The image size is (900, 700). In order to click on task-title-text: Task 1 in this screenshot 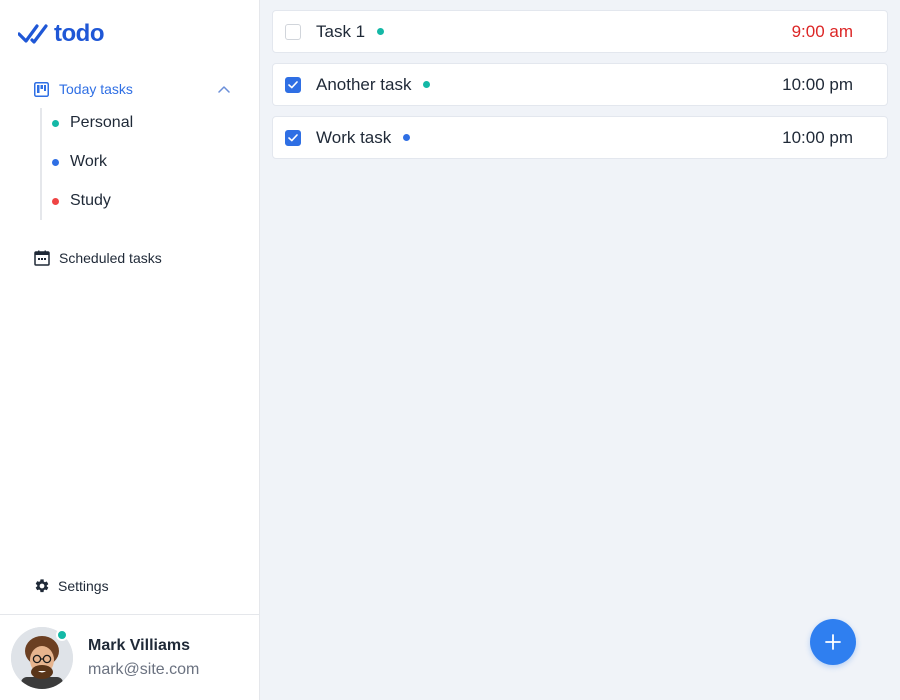, I will do `click(341, 31)`.